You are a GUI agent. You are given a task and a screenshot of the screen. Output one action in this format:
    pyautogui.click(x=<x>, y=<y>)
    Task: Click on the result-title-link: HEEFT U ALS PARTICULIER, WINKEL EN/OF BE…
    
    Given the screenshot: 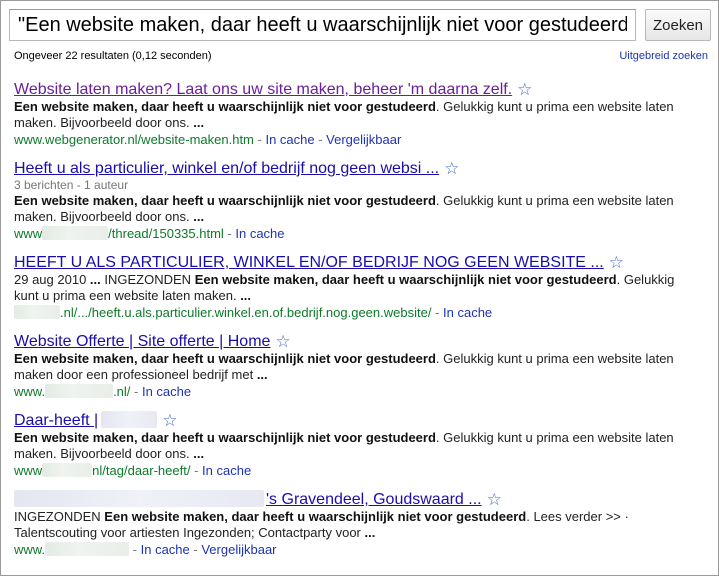 What is the action you would take?
    pyautogui.click(x=309, y=262)
    